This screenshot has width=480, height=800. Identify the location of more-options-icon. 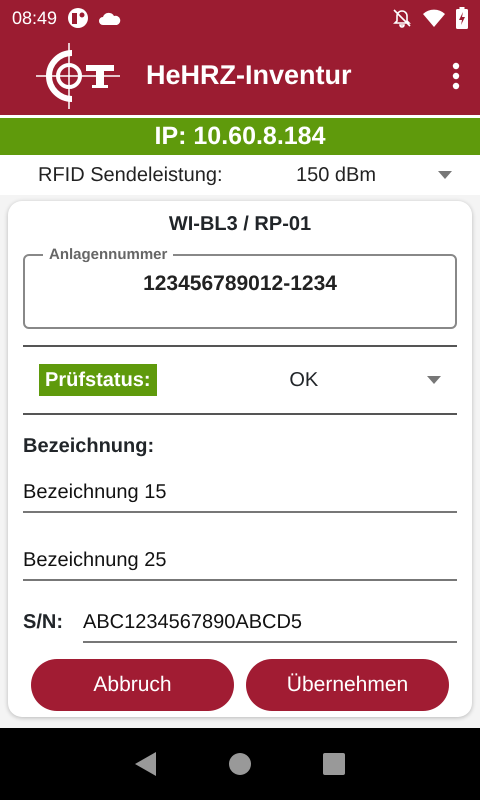
(456, 76).